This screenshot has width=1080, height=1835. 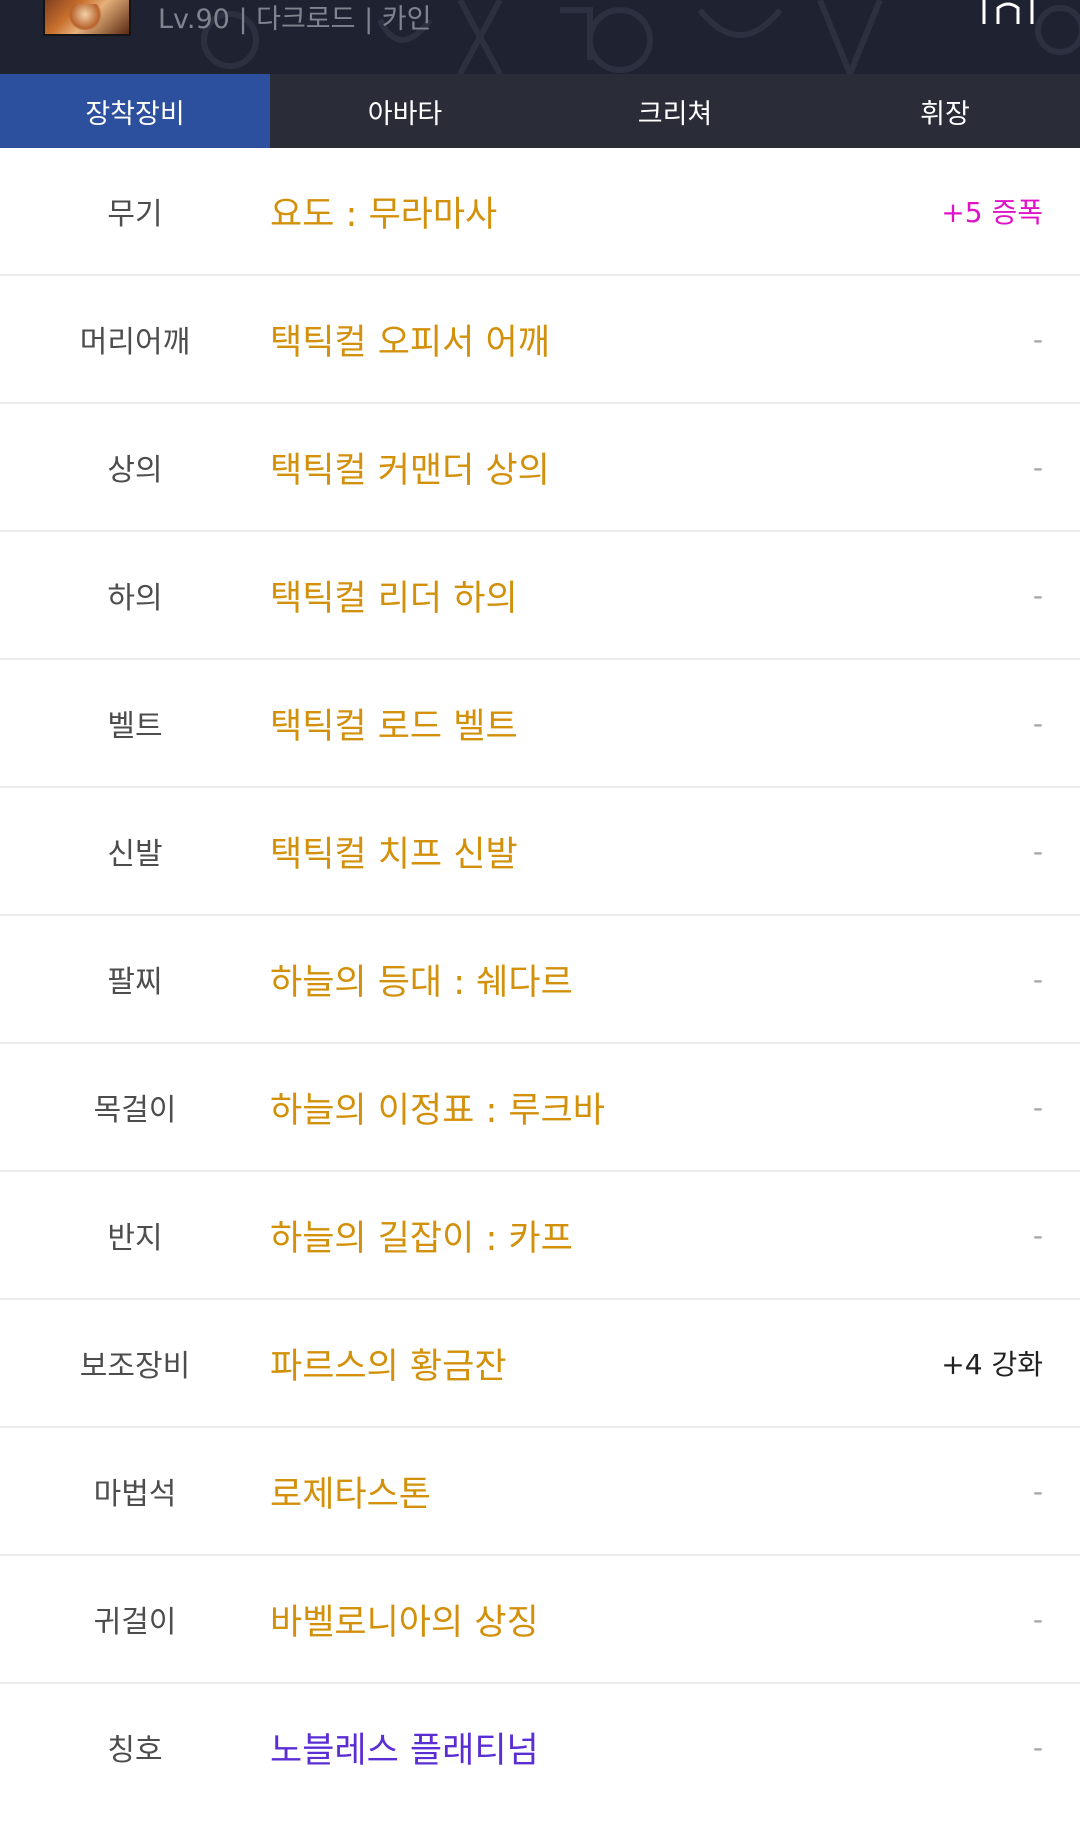 What do you see at coordinates (540, 212) in the screenshot?
I see `equipment-row-weapon: 무기 요도 : 무라마사 +5 증폭` at bounding box center [540, 212].